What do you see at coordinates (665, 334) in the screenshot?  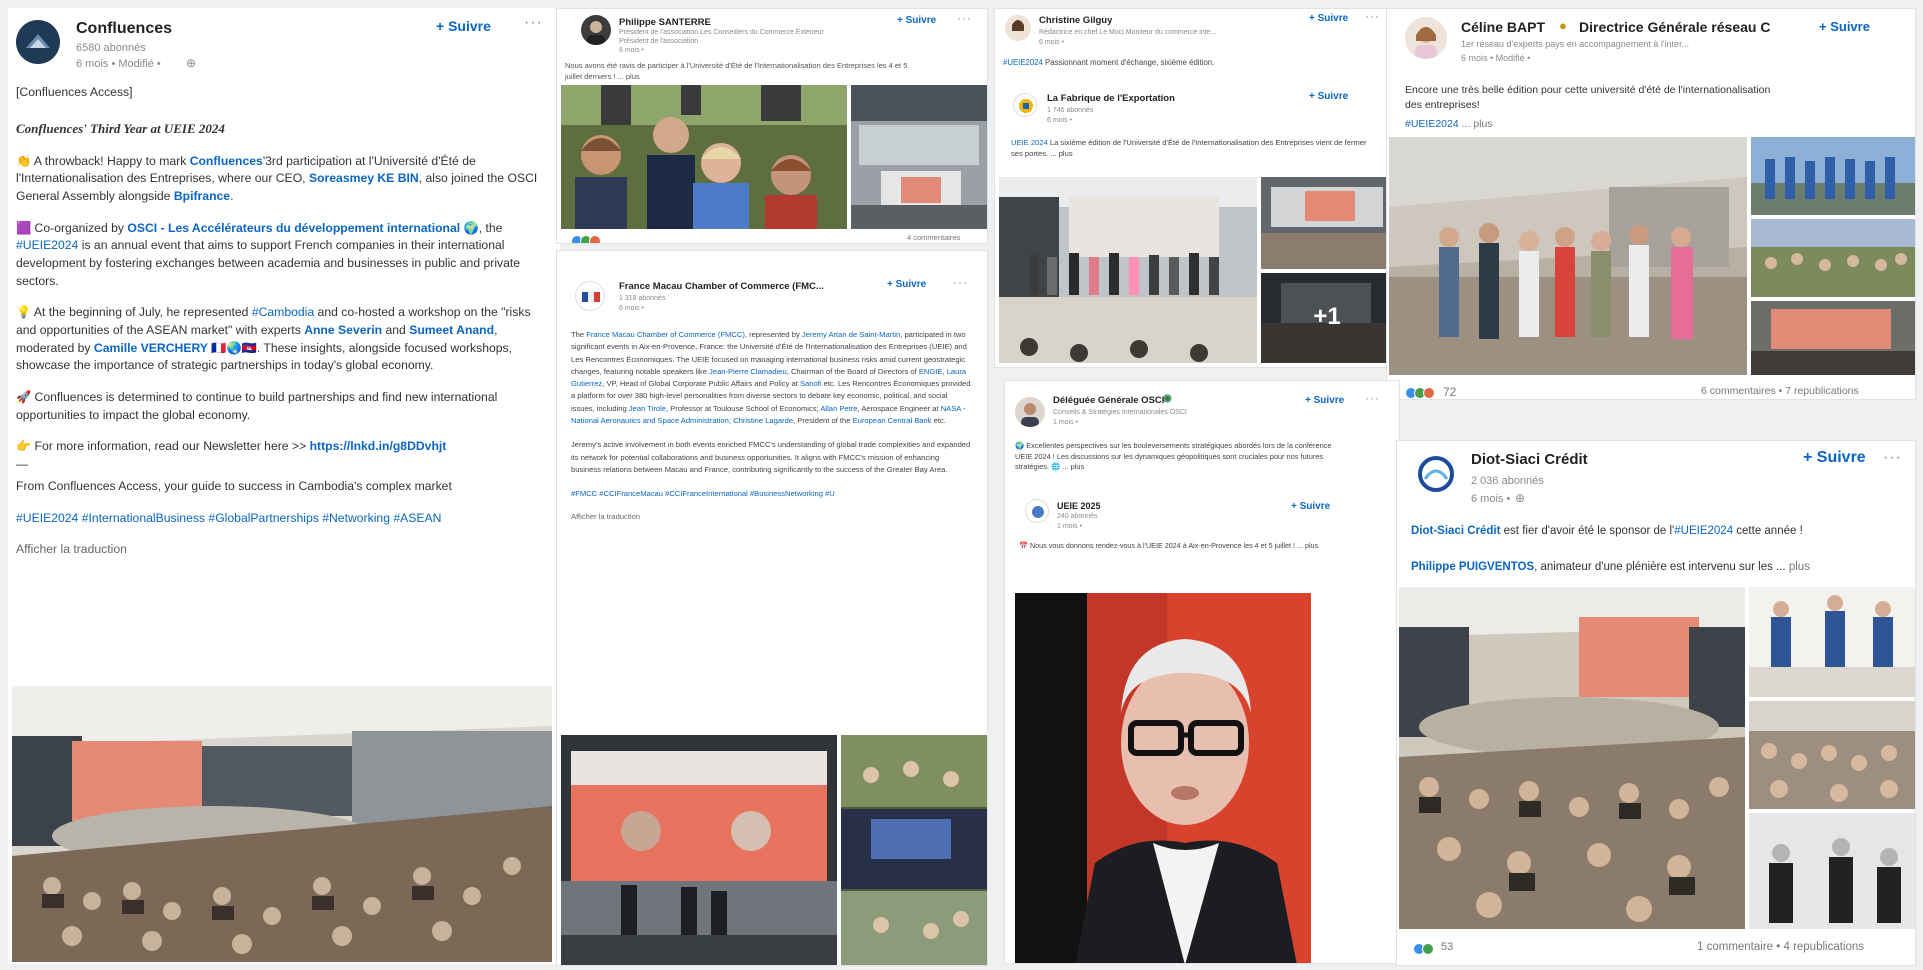 I see `mention-fmcc: France Macau Chamber of Commerce (FMCC)` at bounding box center [665, 334].